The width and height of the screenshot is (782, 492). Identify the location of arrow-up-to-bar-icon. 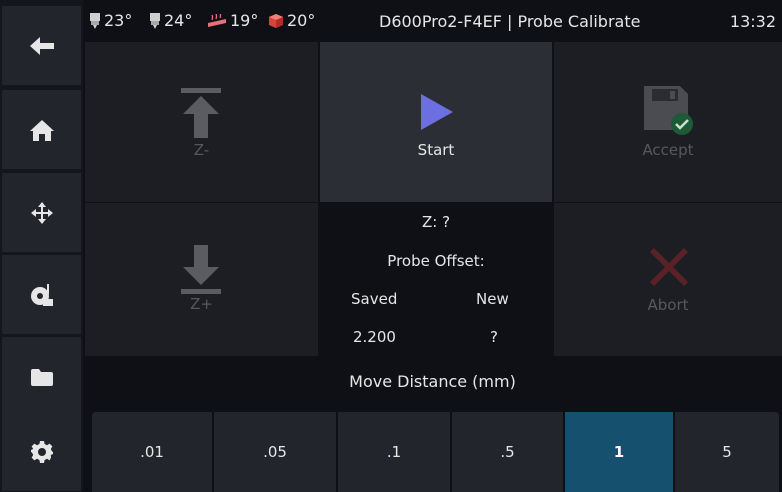
(201, 113).